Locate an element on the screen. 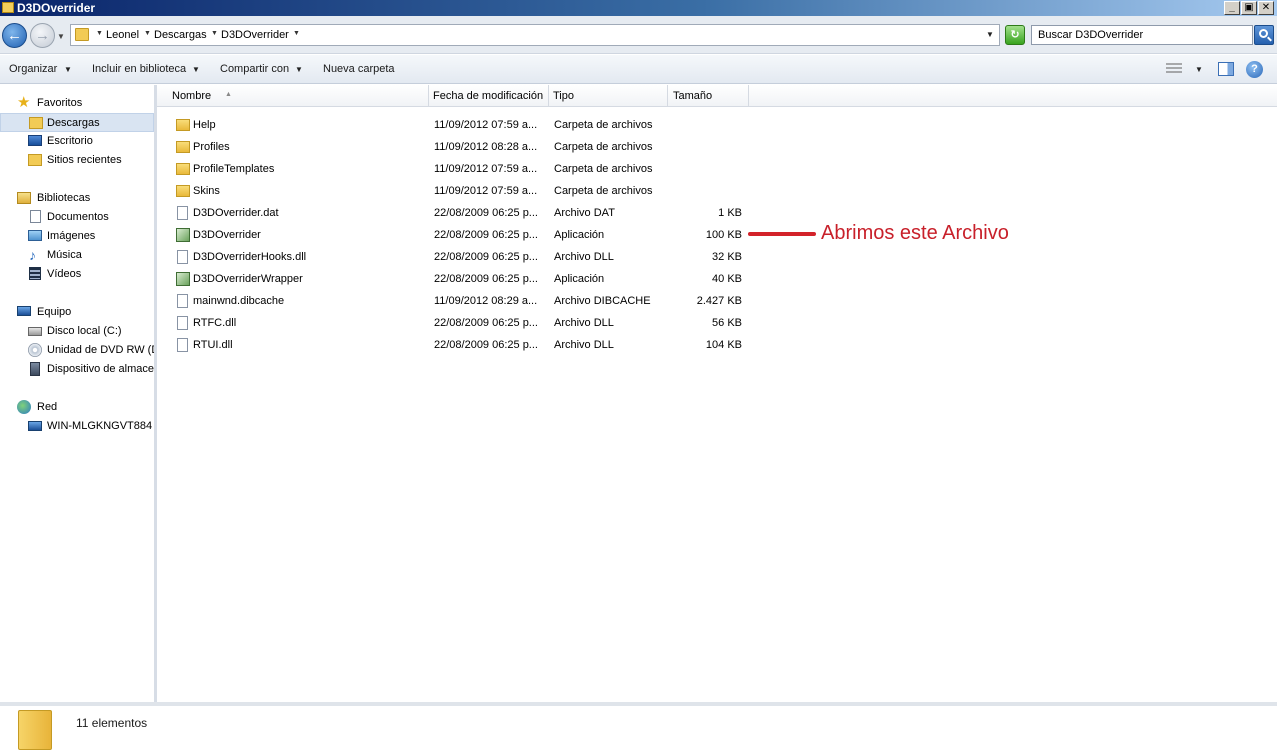 The image size is (1277, 755). new-folder-button: Nueva carpeta is located at coordinates (359, 69).